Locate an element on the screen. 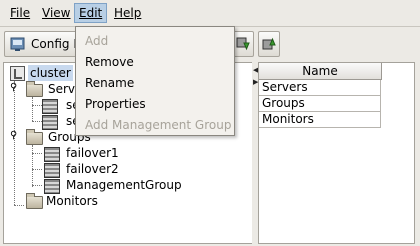 The width and height of the screenshot is (420, 246). table-row: Groups is located at coordinates (320, 104).